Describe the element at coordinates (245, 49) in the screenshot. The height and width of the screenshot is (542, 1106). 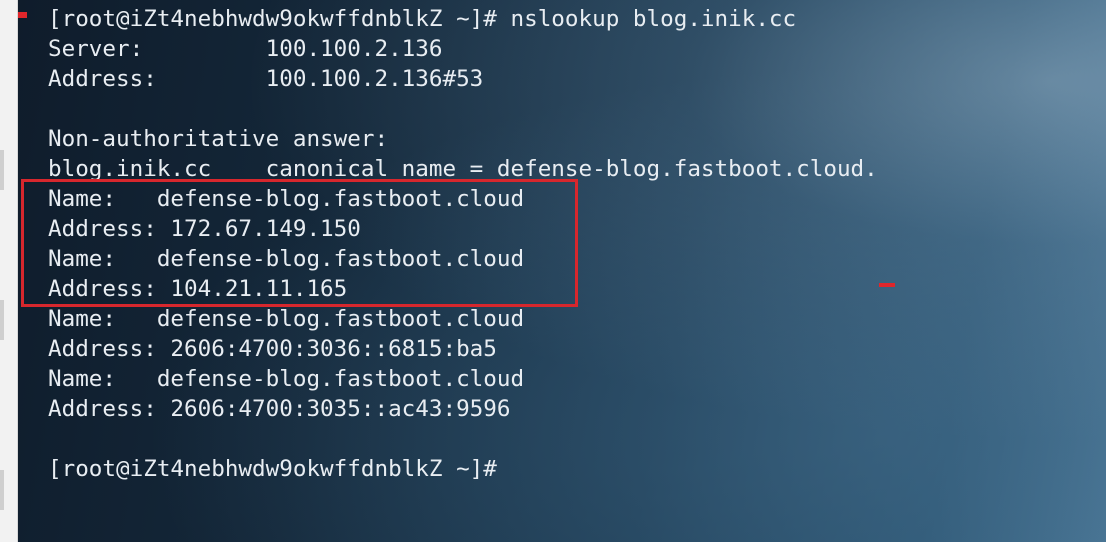
I see `terminal-line-server: Server: 100.100.2.136` at that location.